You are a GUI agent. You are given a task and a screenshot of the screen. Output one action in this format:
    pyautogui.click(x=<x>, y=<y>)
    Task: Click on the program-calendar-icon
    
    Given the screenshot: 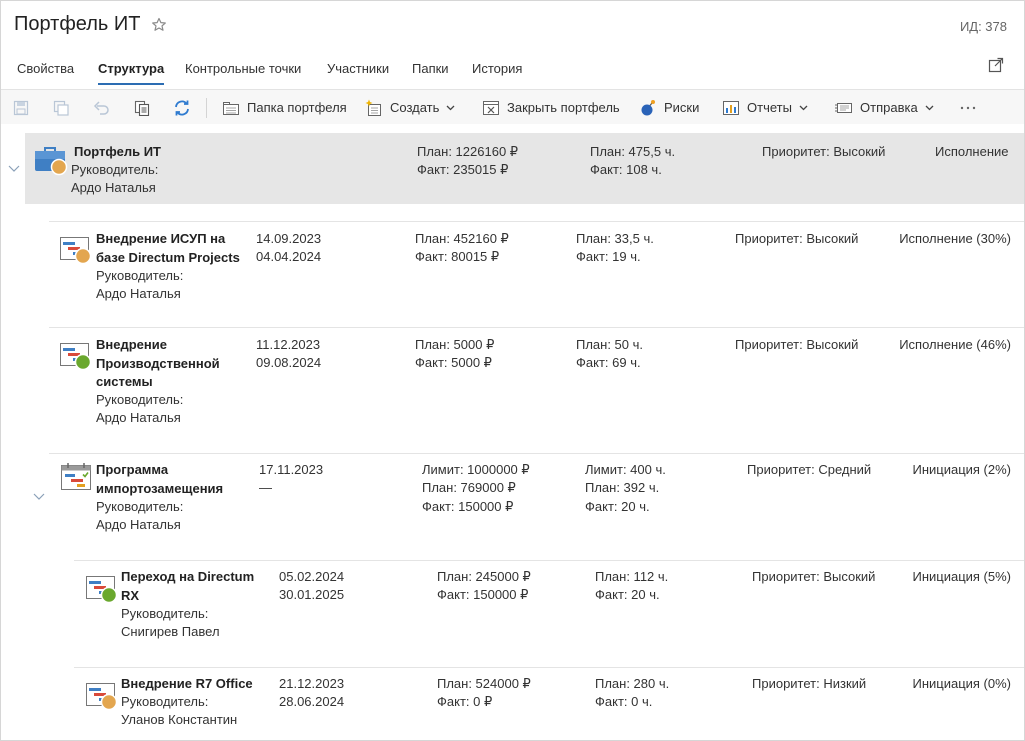 What is the action you would take?
    pyautogui.click(x=76, y=476)
    